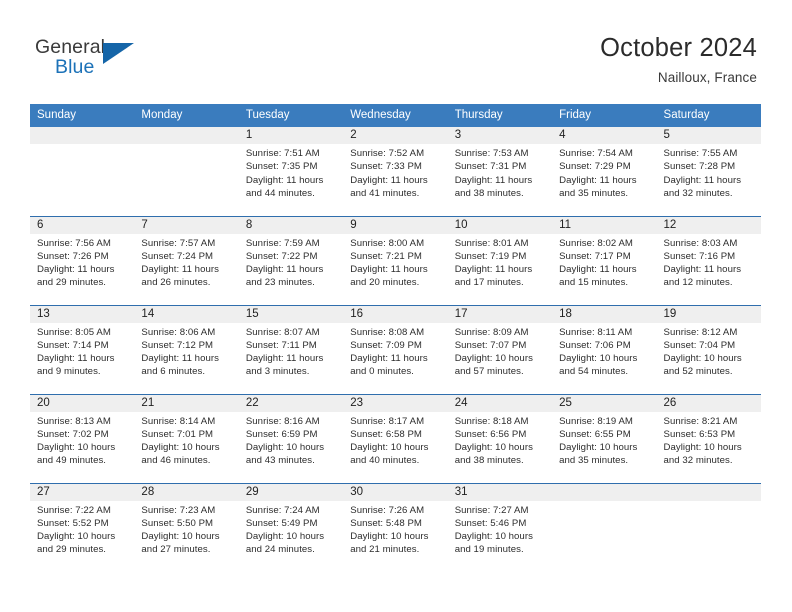 The width and height of the screenshot is (792, 612). I want to click on day-number: 30, so click(395, 492).